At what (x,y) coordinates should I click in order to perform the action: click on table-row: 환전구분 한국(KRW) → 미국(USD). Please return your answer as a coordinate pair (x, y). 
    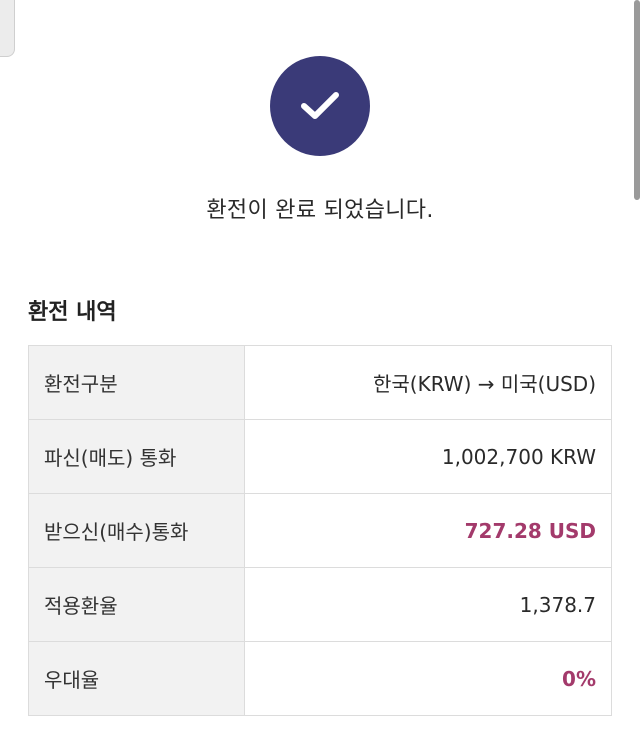
    Looking at the image, I should click on (320, 382).